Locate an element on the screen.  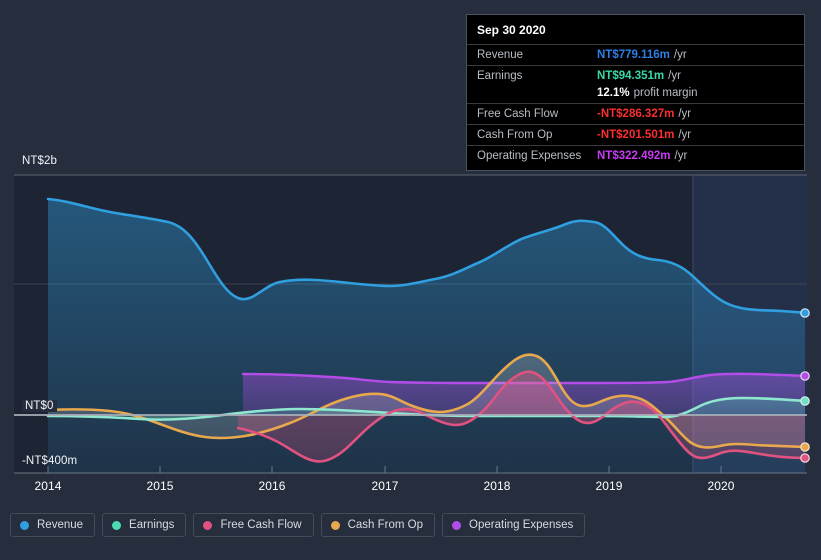
tooltip-value-free-cash-flow: -NT$286.327m is located at coordinates (636, 114).